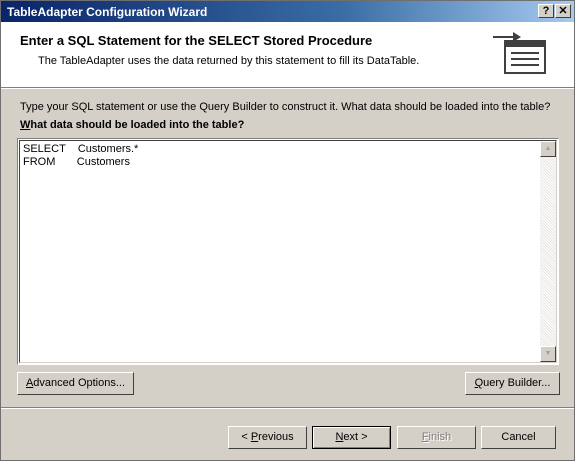 The width and height of the screenshot is (575, 461). What do you see at coordinates (107, 12) in the screenshot?
I see `window-title: TableAdapter Configuration Wizard` at bounding box center [107, 12].